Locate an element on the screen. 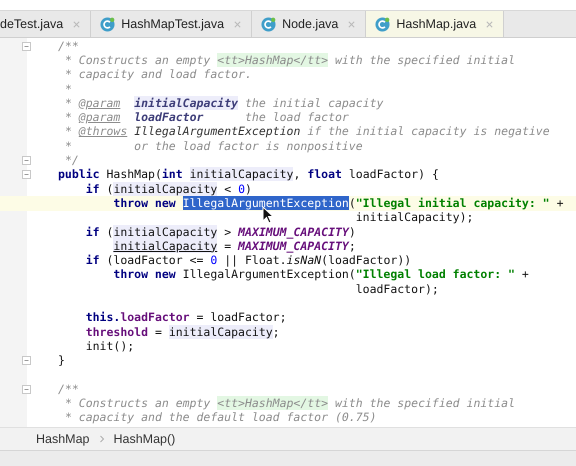 The height and width of the screenshot is (466, 576). code-line: public HashMap(int initialCapacity, float loadFactor) { is located at coordinates (248, 175).